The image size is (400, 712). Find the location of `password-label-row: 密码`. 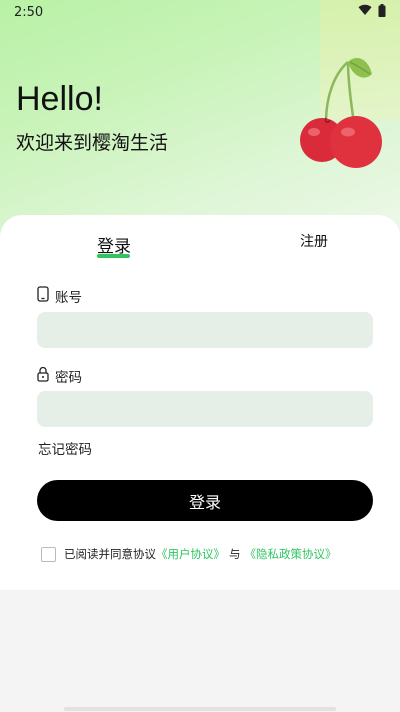

password-label-row: 密码 is located at coordinates (59, 376).